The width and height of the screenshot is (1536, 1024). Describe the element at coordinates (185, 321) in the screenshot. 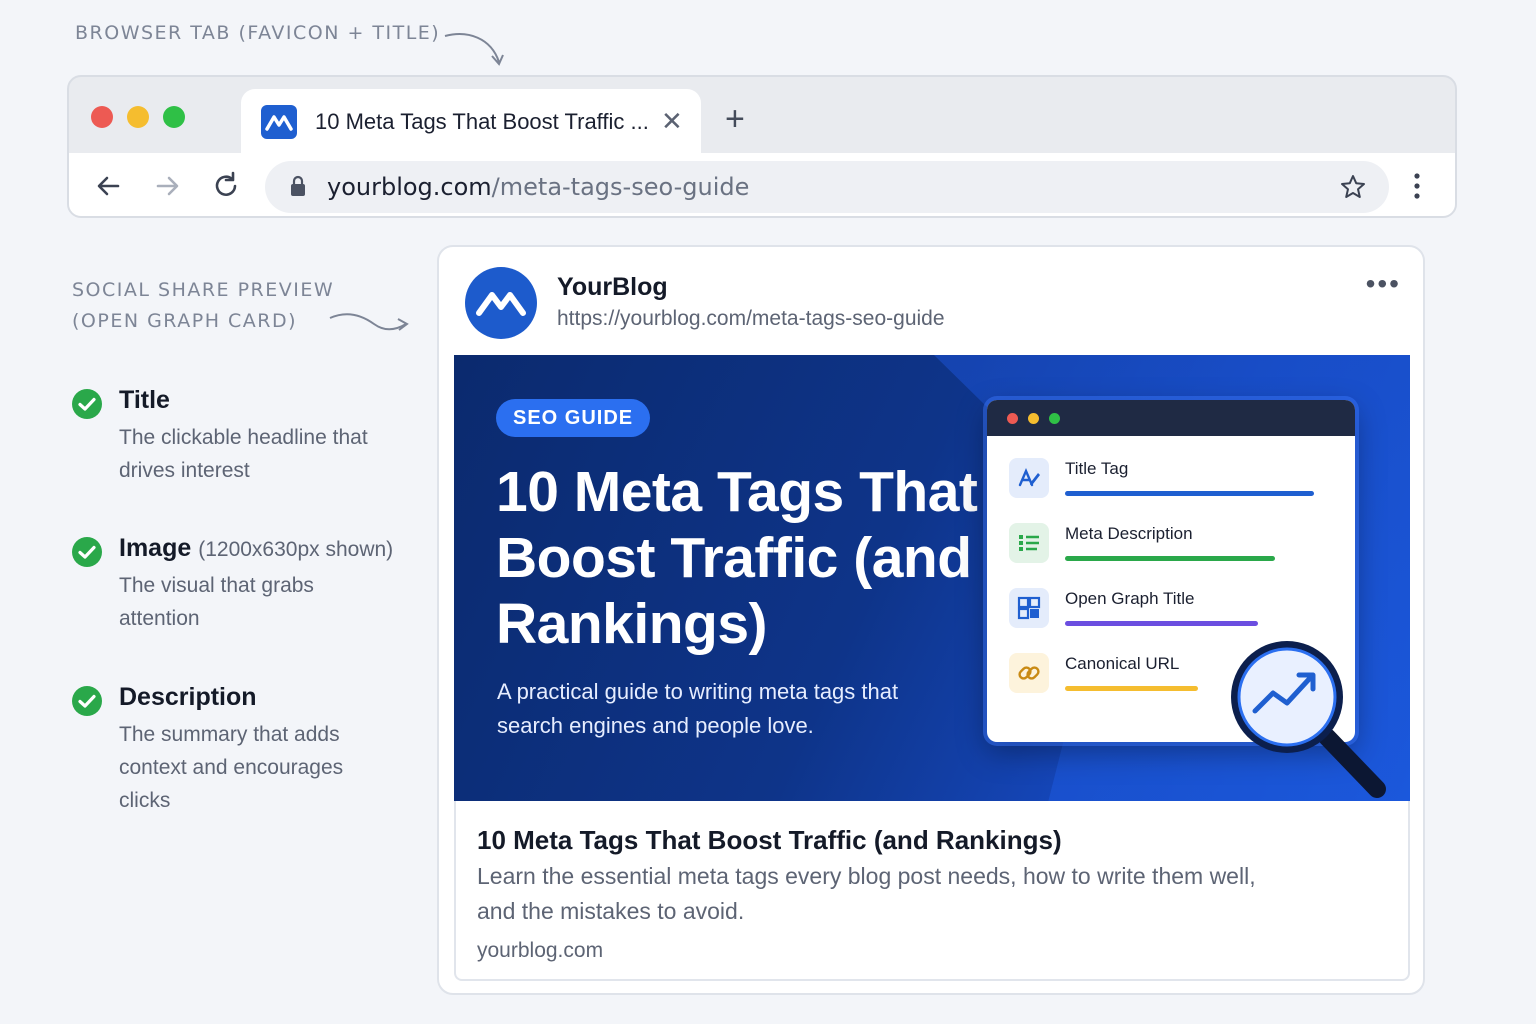

I see `social-preview-annotation-line2: (OPEN GRAPH CARD)` at that location.